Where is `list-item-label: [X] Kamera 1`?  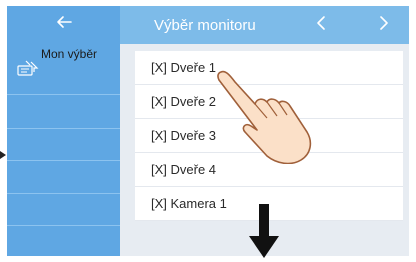 list-item-label: [X] Kamera 1 is located at coordinates (189, 203).